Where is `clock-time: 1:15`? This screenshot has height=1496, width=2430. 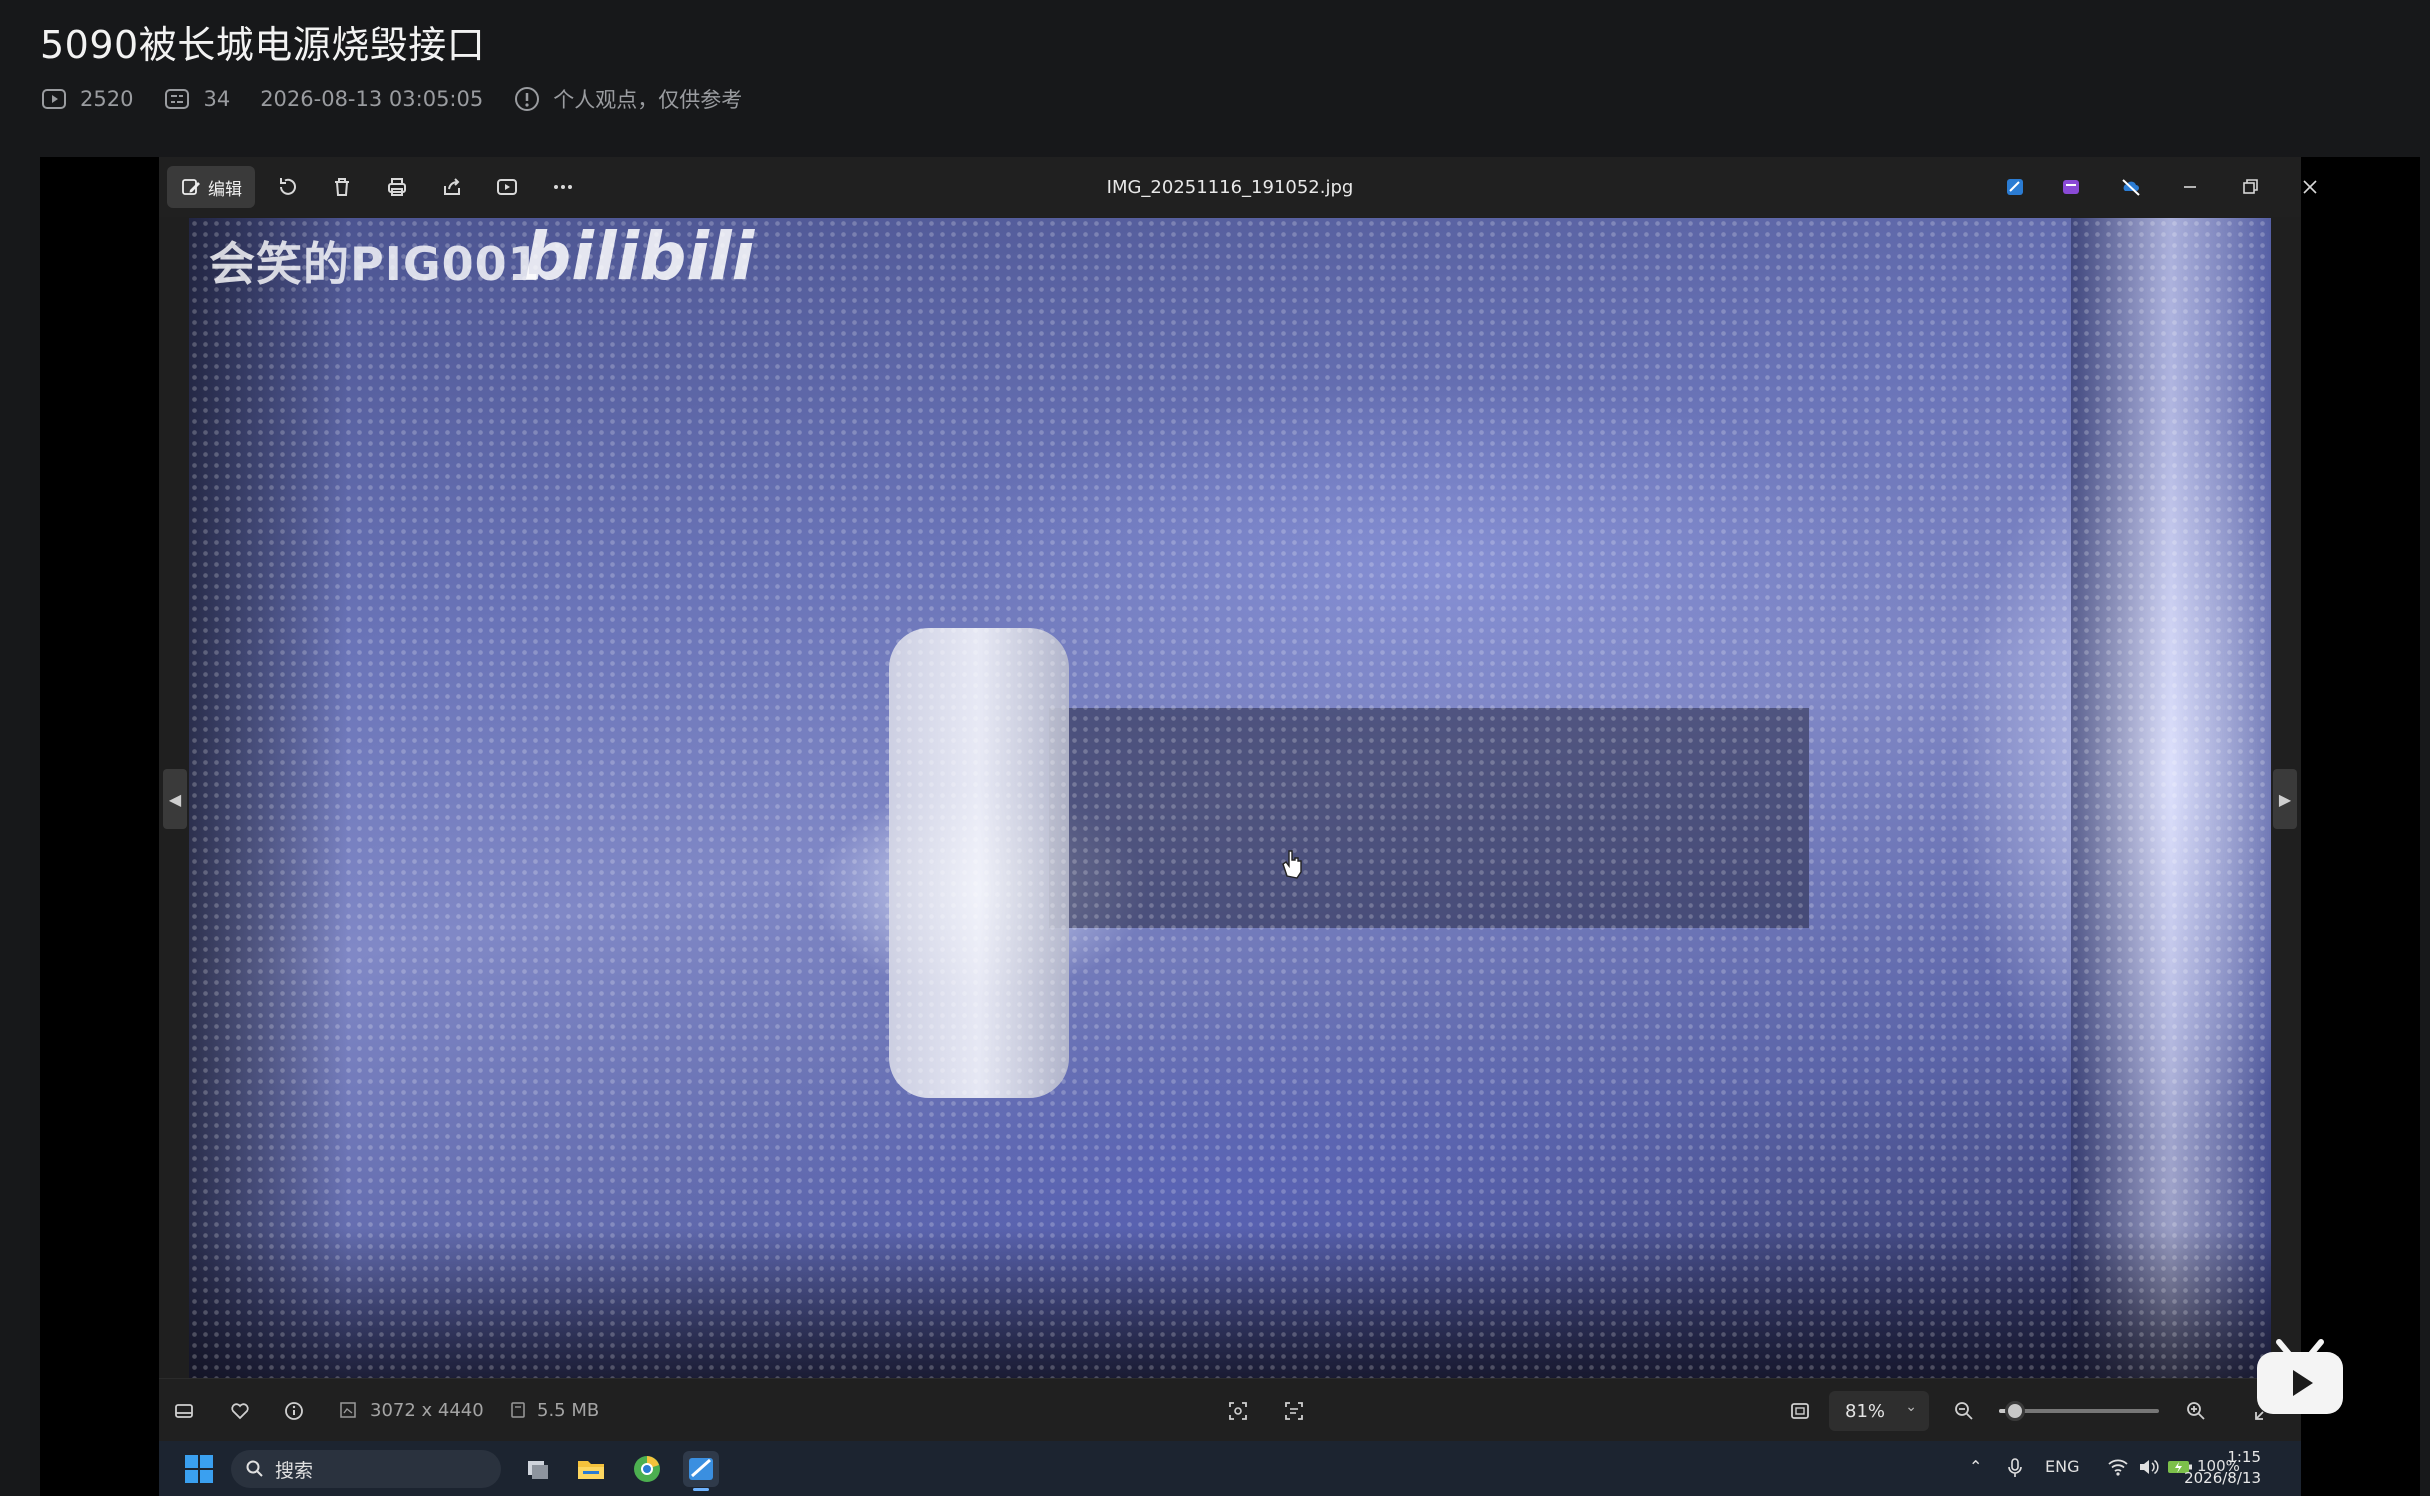 clock-time: 1:15 is located at coordinates (2244, 1457).